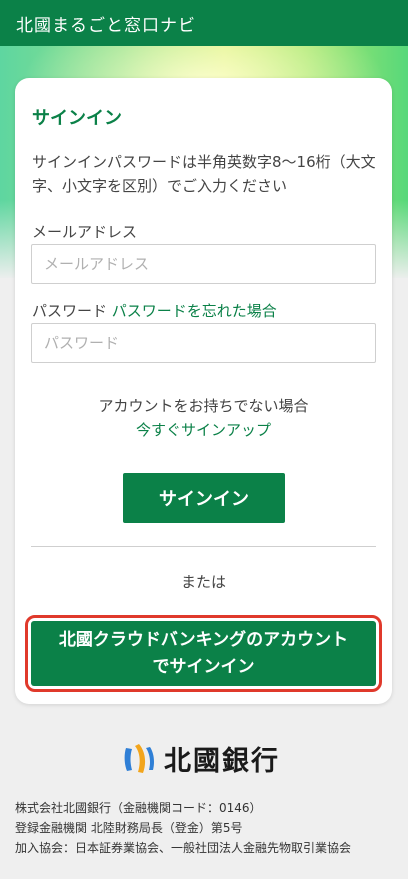  I want to click on footer-line: 加入協会：日本証券業協会、一般社団法人金融先物取引業協会, so click(183, 848).